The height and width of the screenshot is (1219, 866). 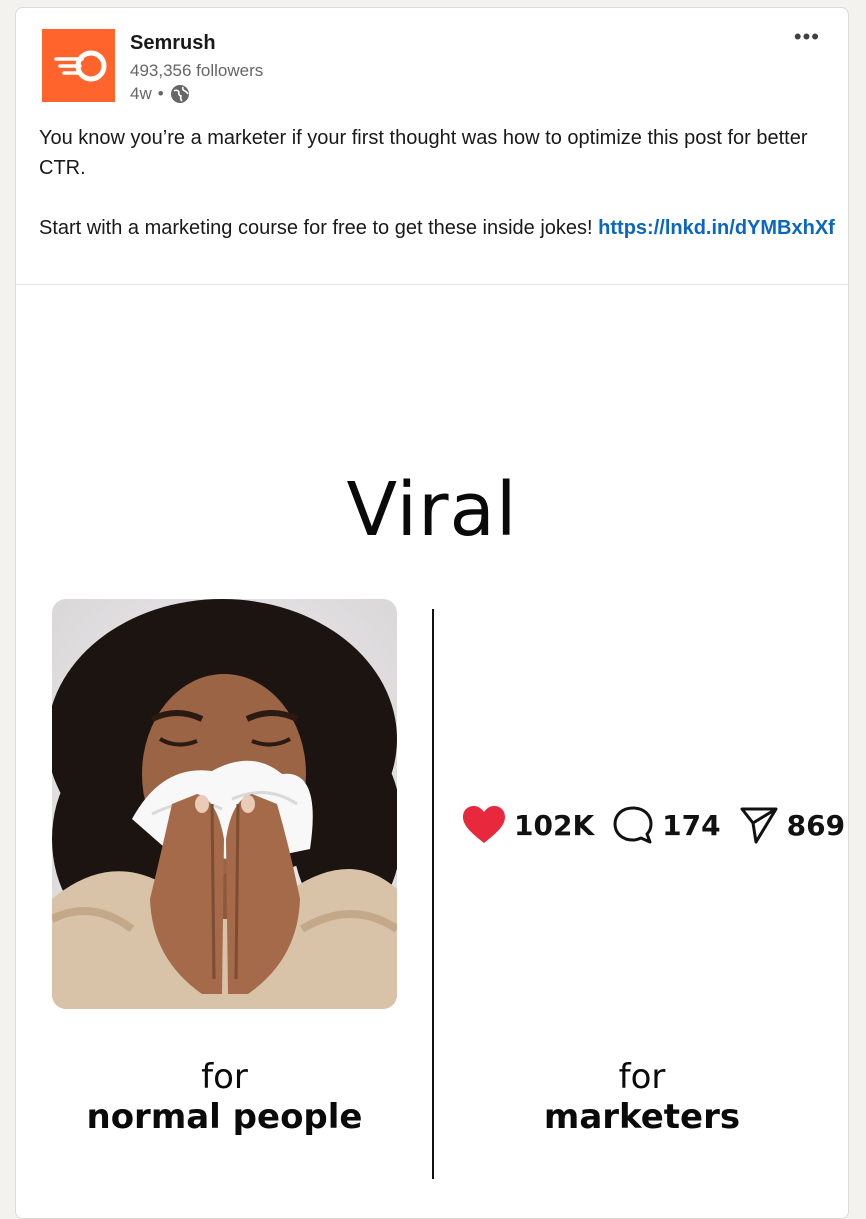 What do you see at coordinates (642, 1077) in the screenshot?
I see `right-caption-for: for` at bounding box center [642, 1077].